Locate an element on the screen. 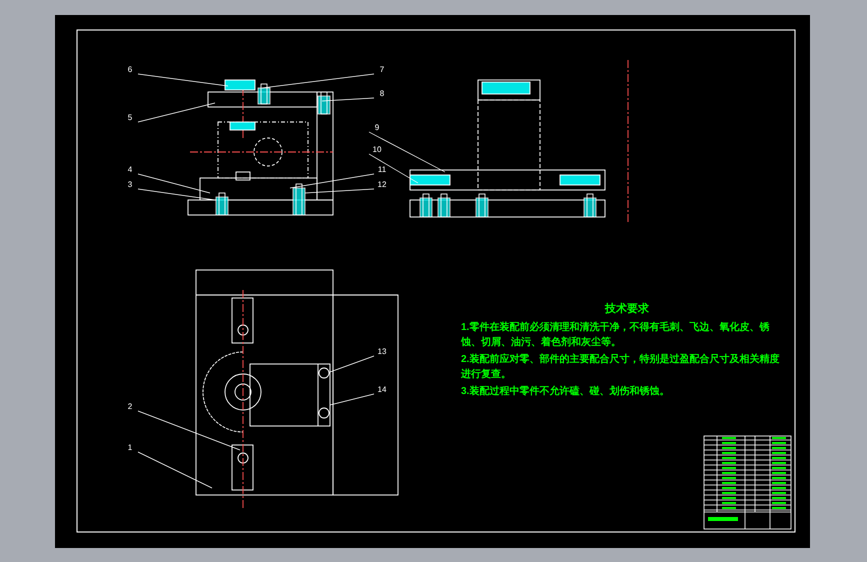 Image resolution: width=867 pixels, height=562 pixels. requirement-text: 3.装配过程中零件不允许磕、碰、划伤和锈蚀。 is located at coordinates (565, 391).